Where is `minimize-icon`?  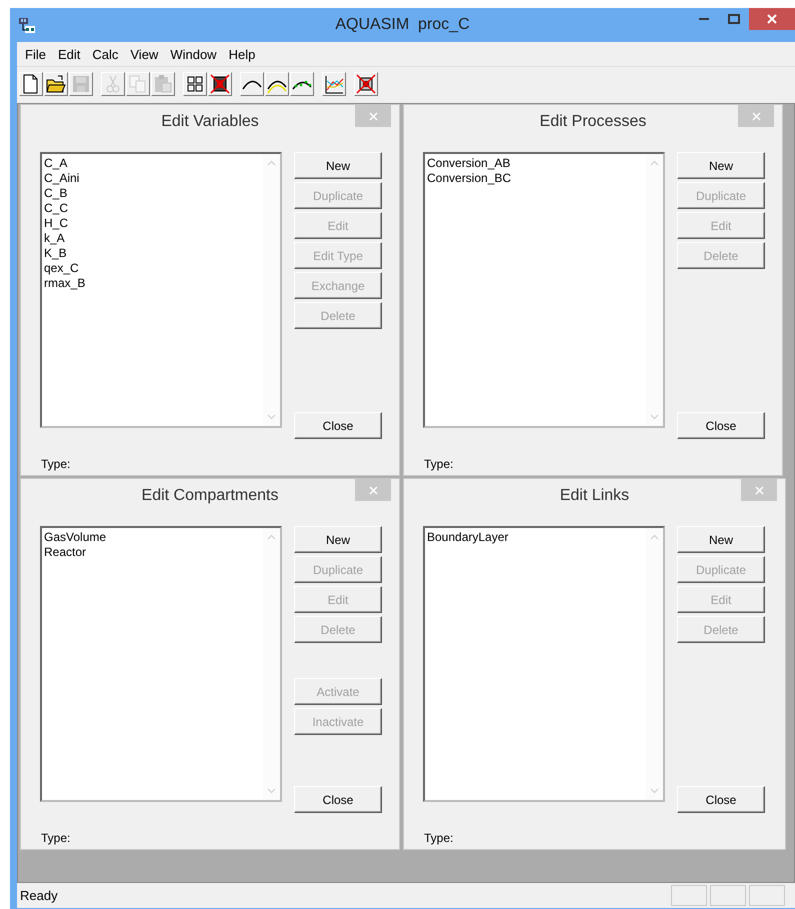 minimize-icon is located at coordinates (704, 19).